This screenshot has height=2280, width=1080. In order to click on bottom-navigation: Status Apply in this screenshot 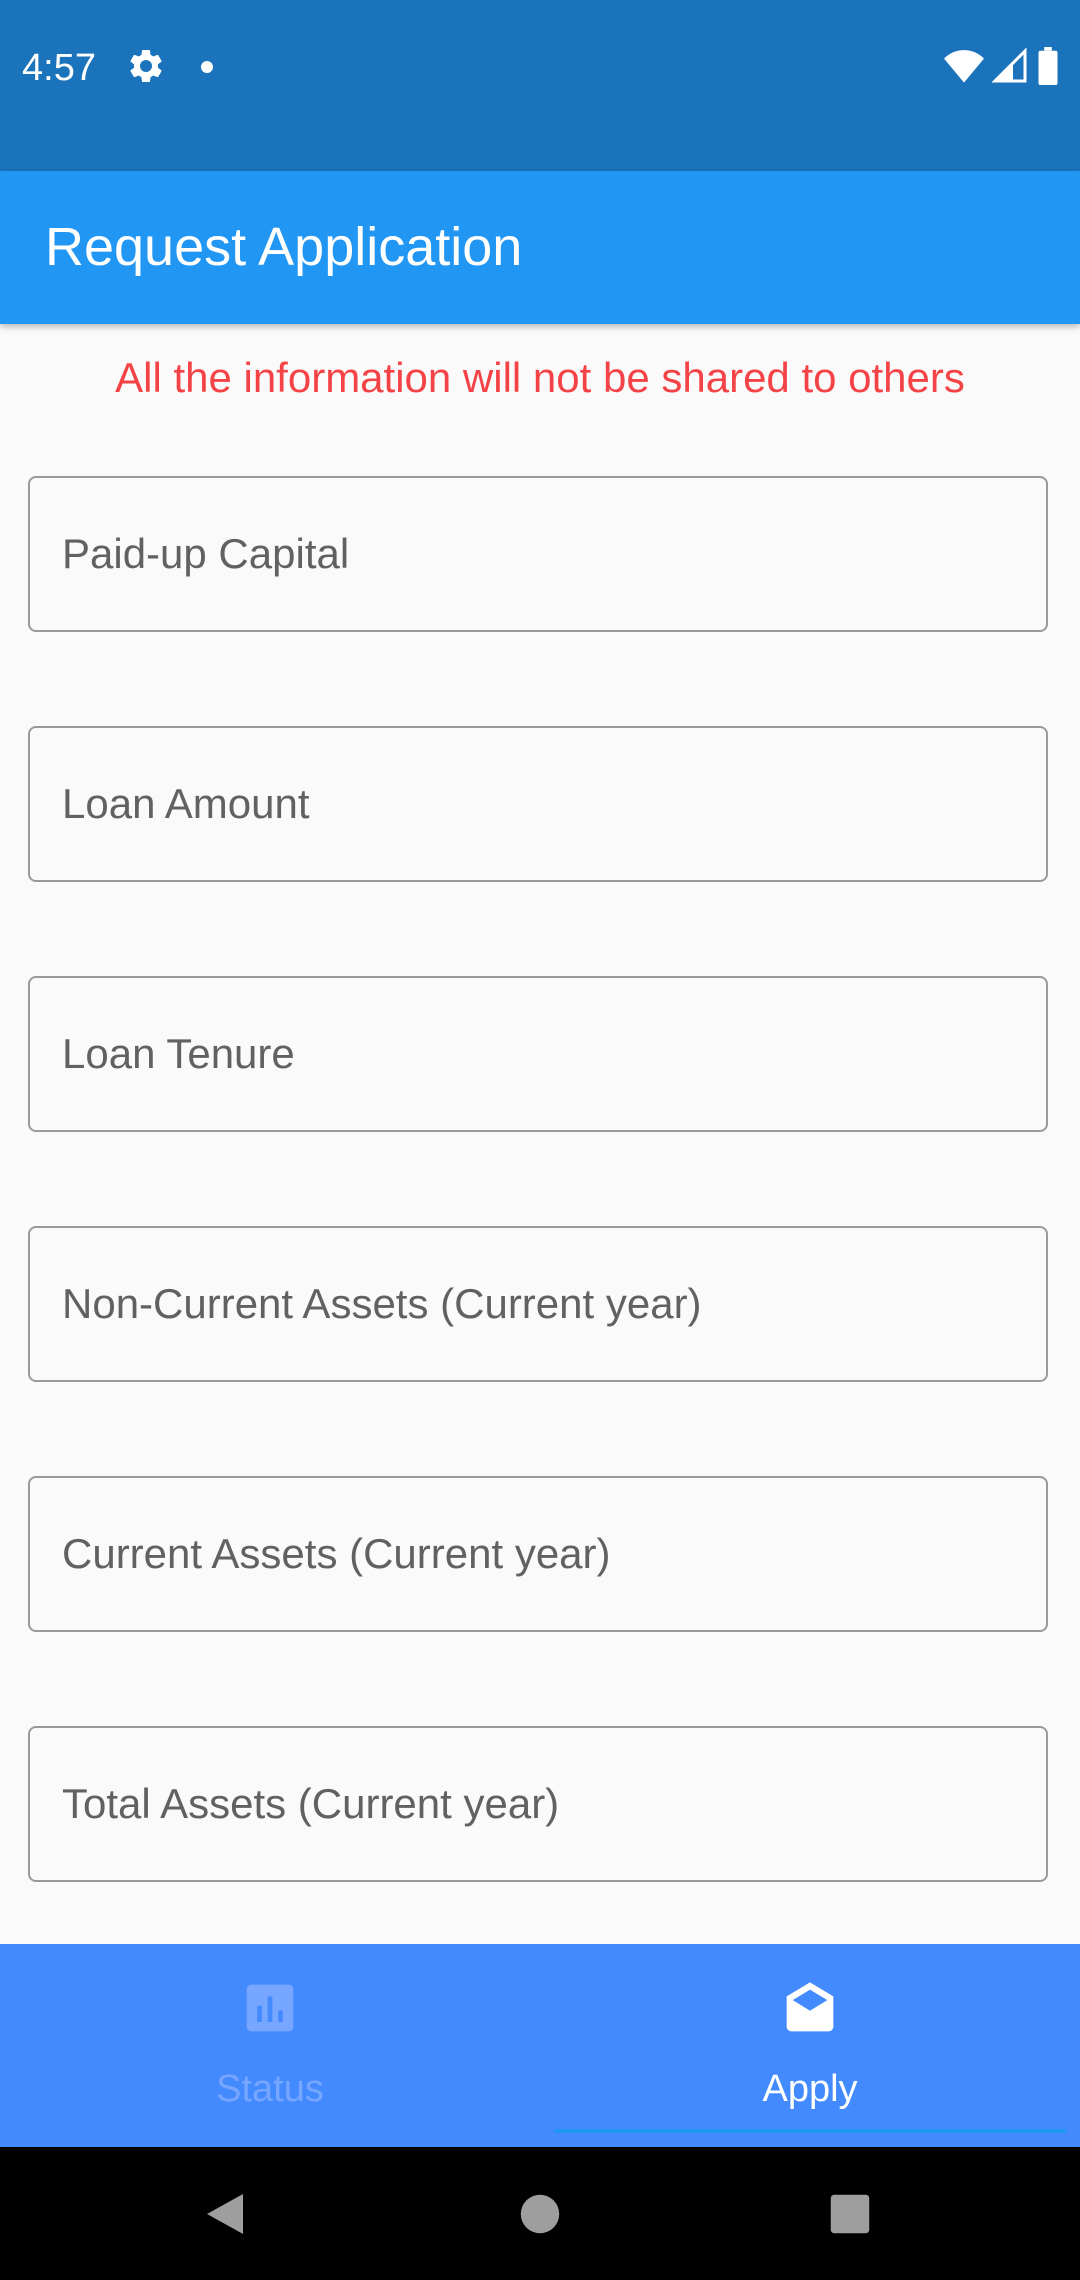, I will do `click(540, 2045)`.